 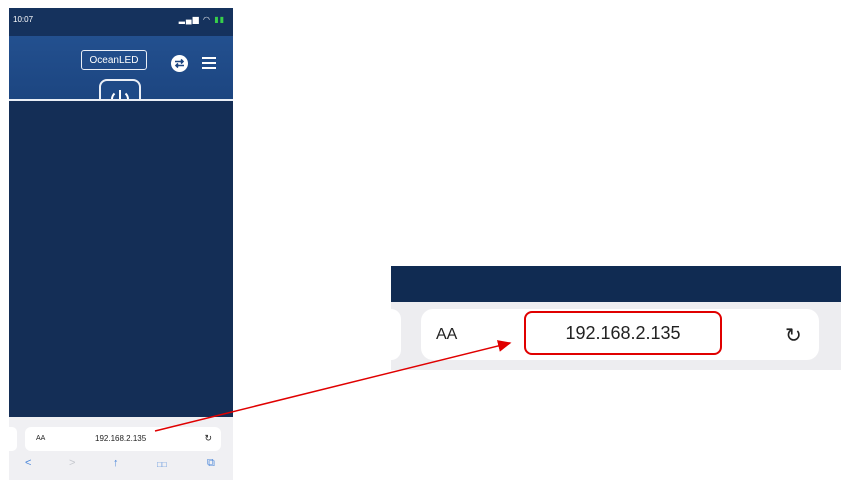 I want to click on share-icon: ↑, so click(x=116, y=463).